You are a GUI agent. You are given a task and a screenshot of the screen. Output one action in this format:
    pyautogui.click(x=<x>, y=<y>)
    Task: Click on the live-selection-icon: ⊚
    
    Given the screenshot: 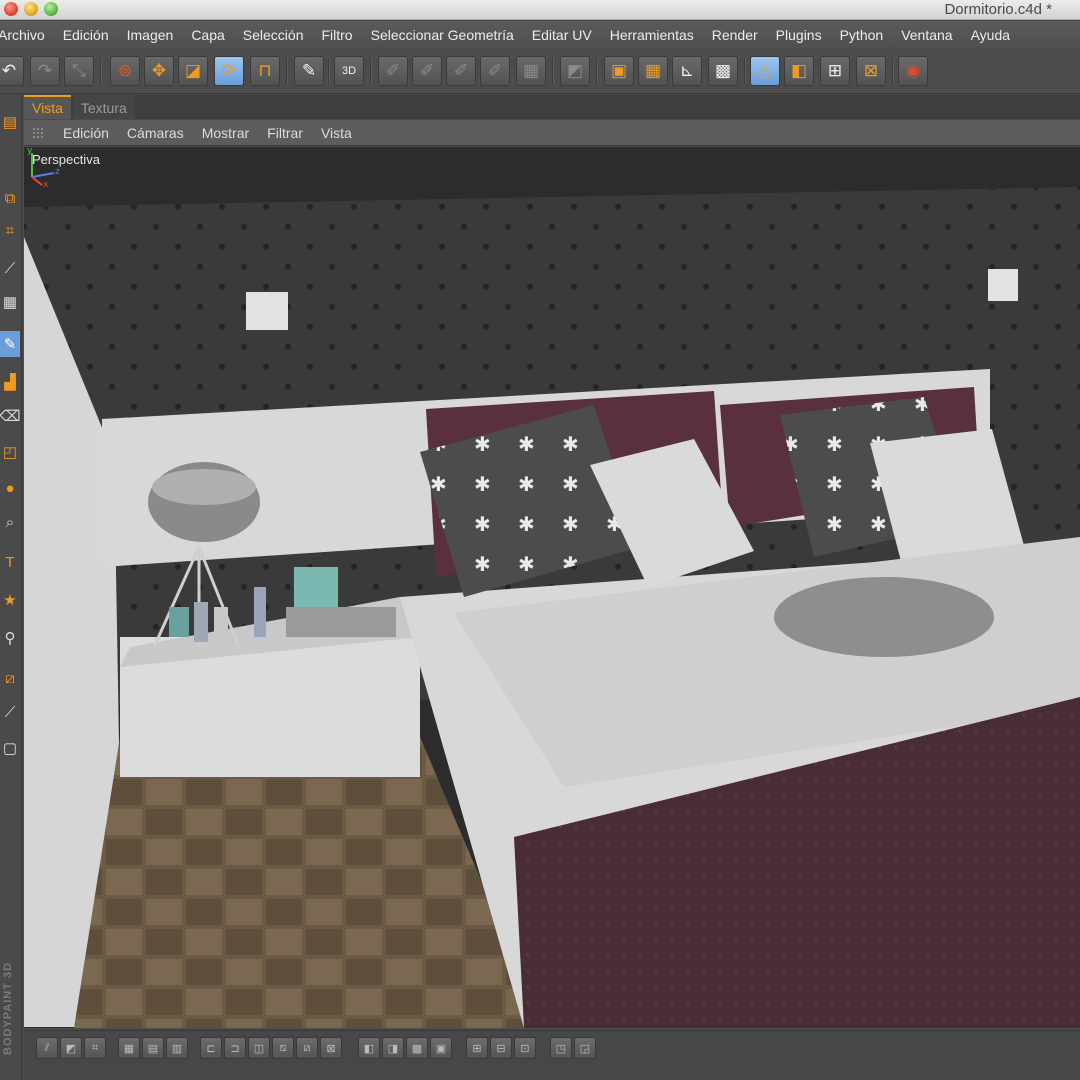 What is the action you would take?
    pyautogui.click(x=125, y=71)
    